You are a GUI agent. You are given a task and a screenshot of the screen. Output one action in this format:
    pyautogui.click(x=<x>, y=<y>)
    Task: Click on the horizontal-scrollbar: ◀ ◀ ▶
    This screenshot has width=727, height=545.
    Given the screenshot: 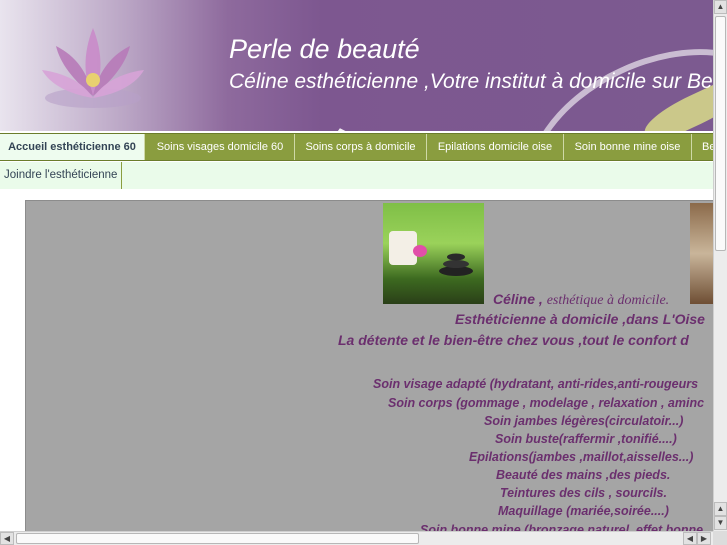 What is the action you would take?
    pyautogui.click(x=356, y=538)
    